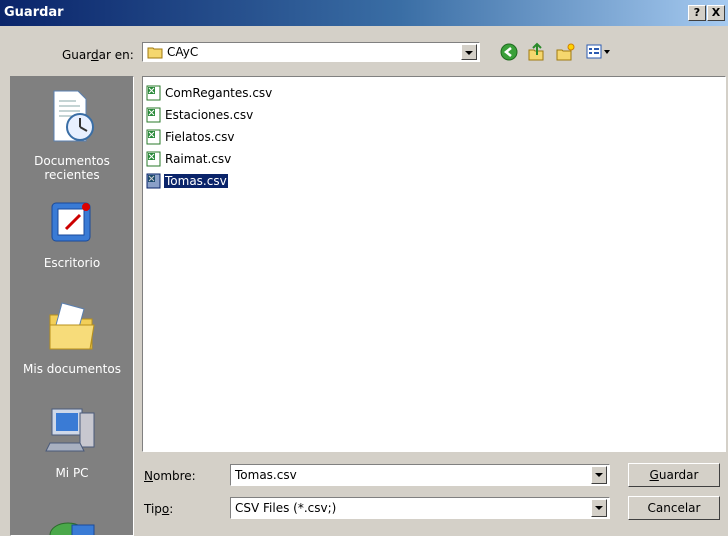 The image size is (728, 536). I want to click on name-value: Tomas.csv, so click(266, 475).